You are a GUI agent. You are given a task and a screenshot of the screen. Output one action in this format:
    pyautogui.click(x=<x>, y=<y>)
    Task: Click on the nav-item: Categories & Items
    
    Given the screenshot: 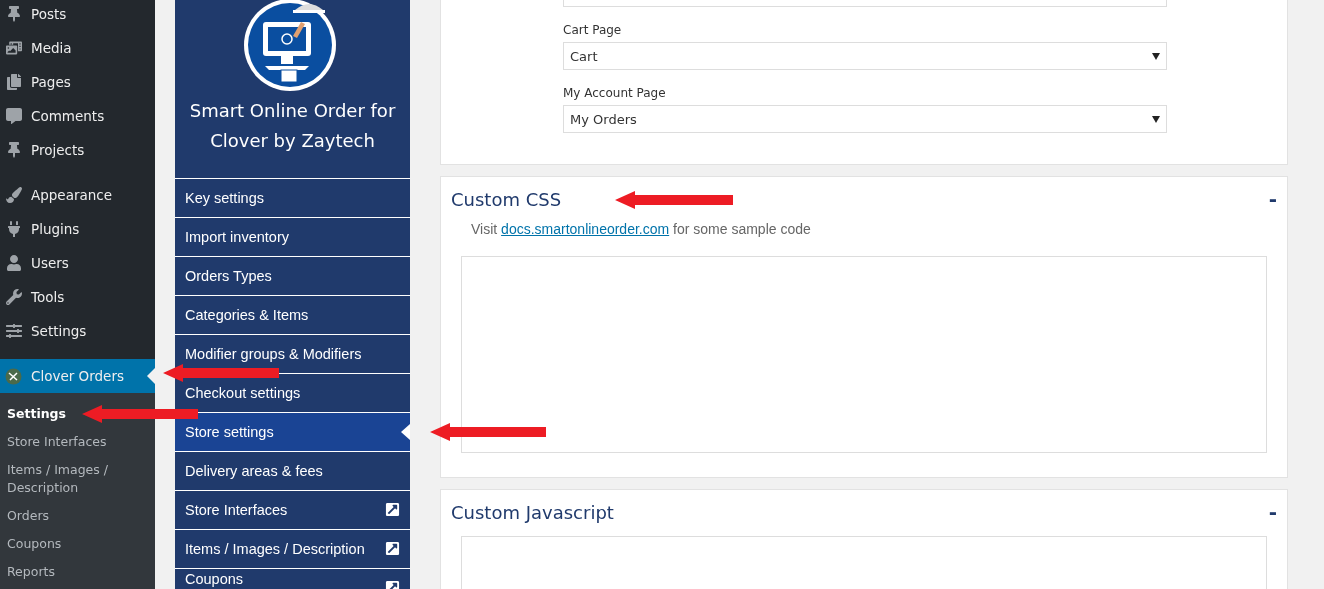 What is the action you would take?
    pyautogui.click(x=292, y=314)
    